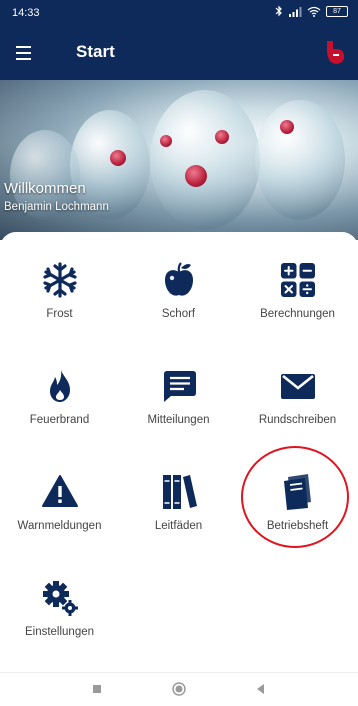 The image size is (358, 706). I want to click on tile-label: Mitteilungen, so click(178, 420).